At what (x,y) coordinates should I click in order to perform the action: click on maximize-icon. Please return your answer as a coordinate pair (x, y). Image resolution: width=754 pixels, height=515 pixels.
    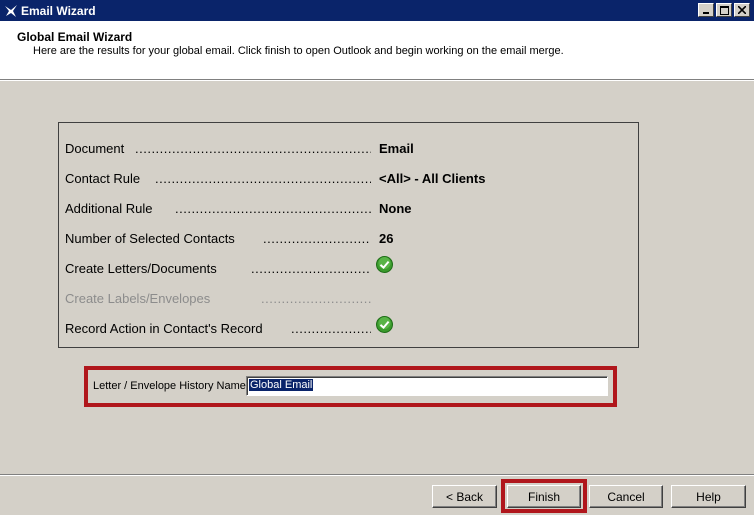
    Looking at the image, I should click on (724, 10).